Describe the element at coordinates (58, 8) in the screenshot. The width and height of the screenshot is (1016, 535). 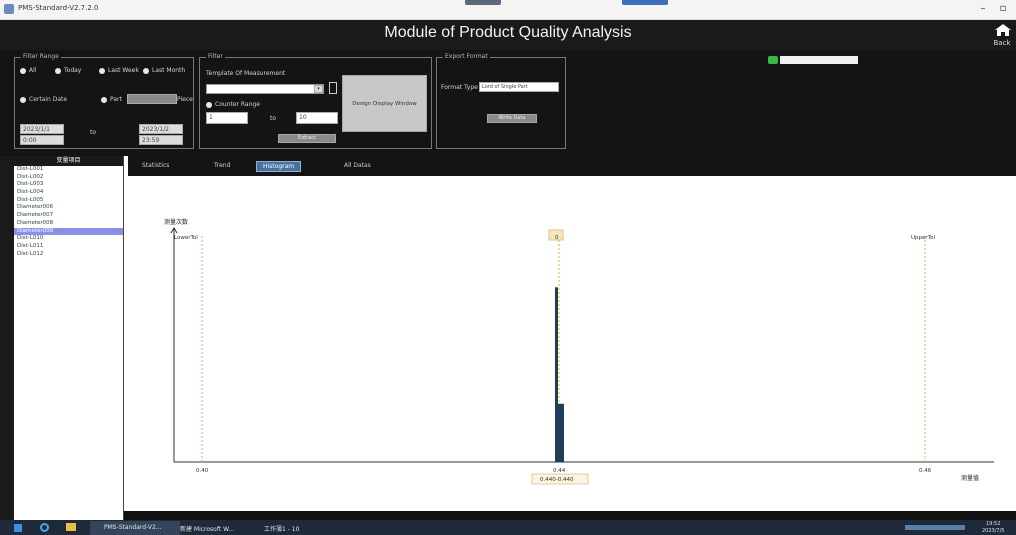
I see `window-title: PMS-Standard-V2.7.2.0` at that location.